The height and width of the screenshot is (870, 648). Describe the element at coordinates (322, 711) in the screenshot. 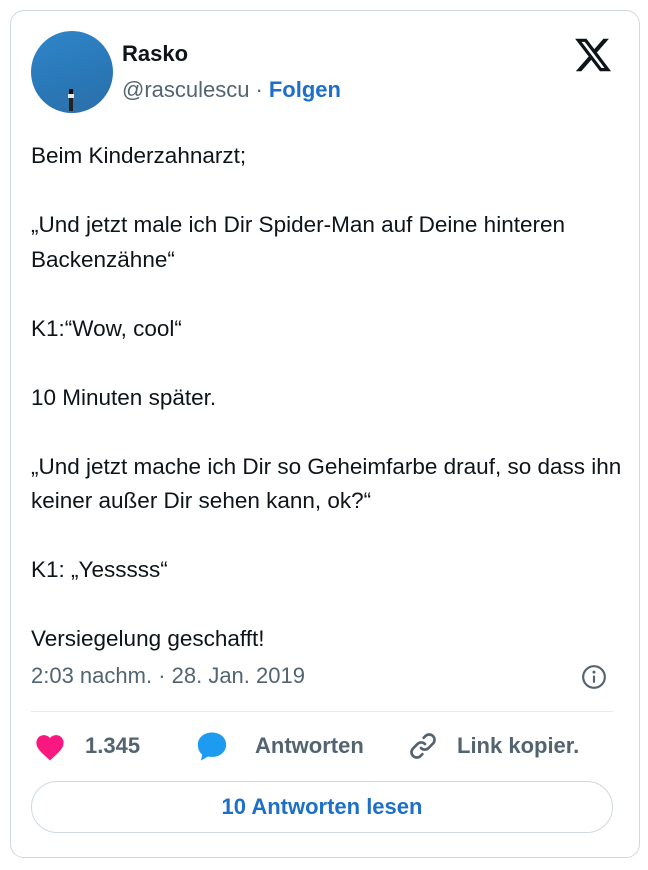

I see `divider` at that location.